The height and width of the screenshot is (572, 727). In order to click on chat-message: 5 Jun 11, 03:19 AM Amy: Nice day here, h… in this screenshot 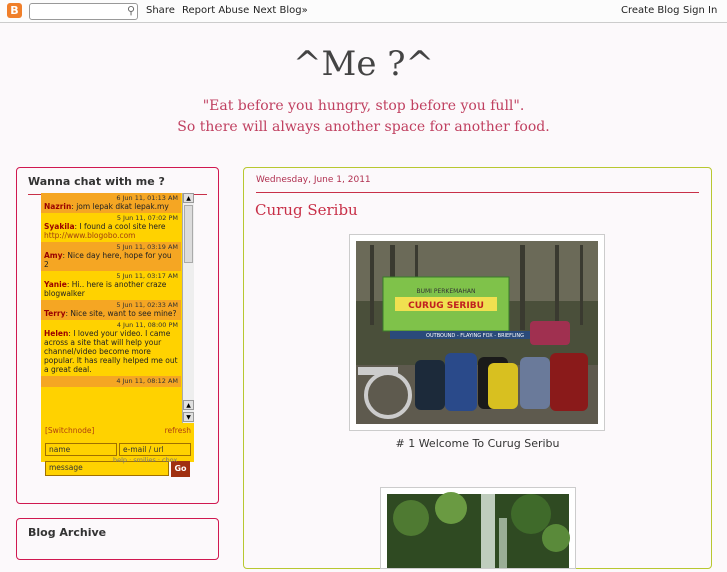, I will do `click(111, 256)`.